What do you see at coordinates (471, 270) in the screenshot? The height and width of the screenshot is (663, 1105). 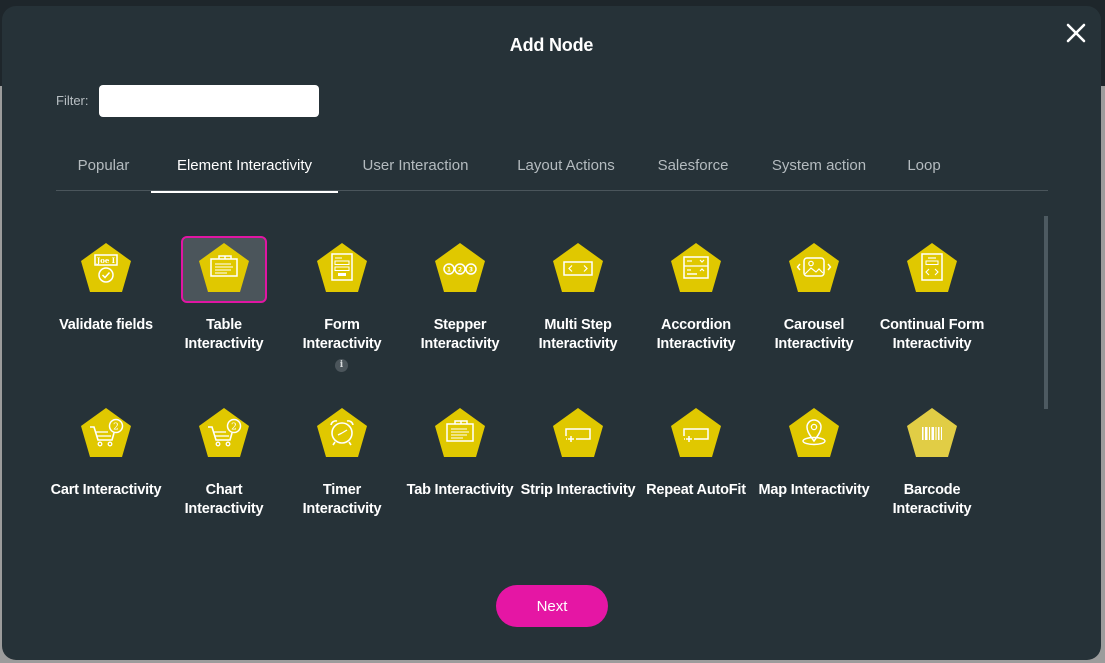 I see `svg-text: 3` at bounding box center [471, 270].